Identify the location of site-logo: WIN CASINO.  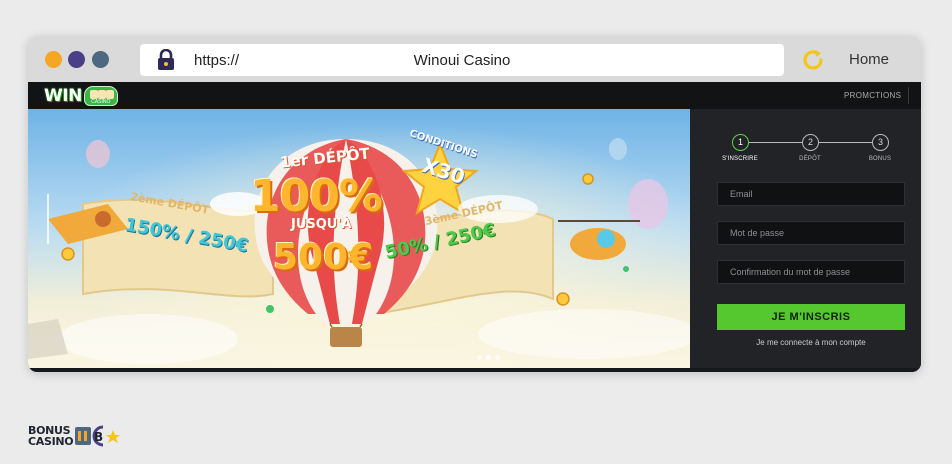
(81, 95).